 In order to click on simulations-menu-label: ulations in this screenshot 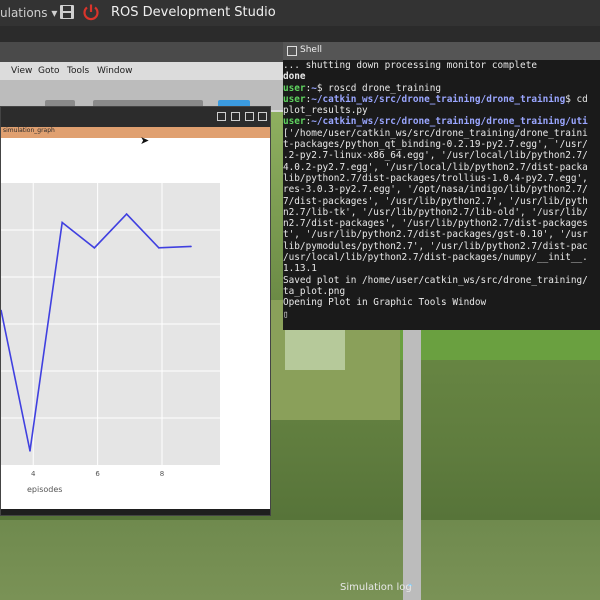, I will do `click(24, 13)`.